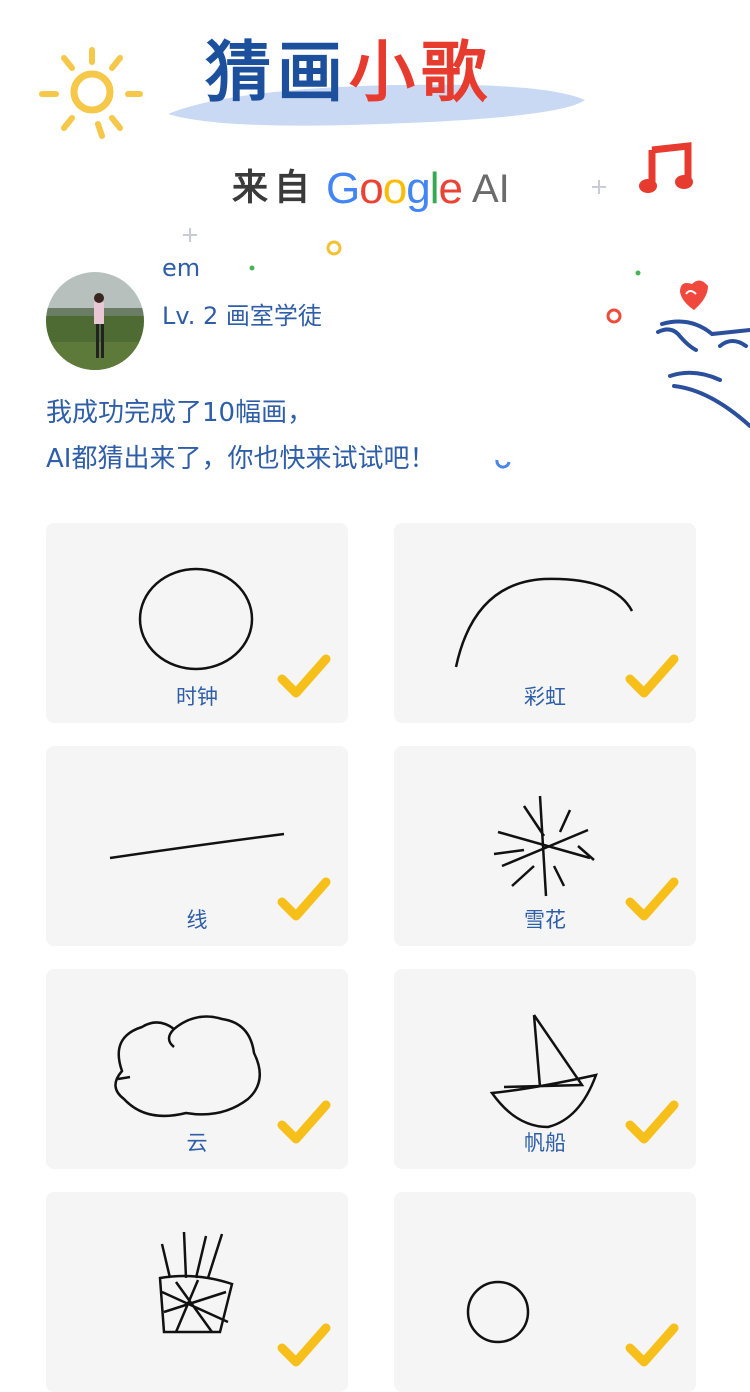 Image resolution: width=750 pixels, height=1392 pixels. I want to click on app-title-part2: 小歌, so click(421, 72).